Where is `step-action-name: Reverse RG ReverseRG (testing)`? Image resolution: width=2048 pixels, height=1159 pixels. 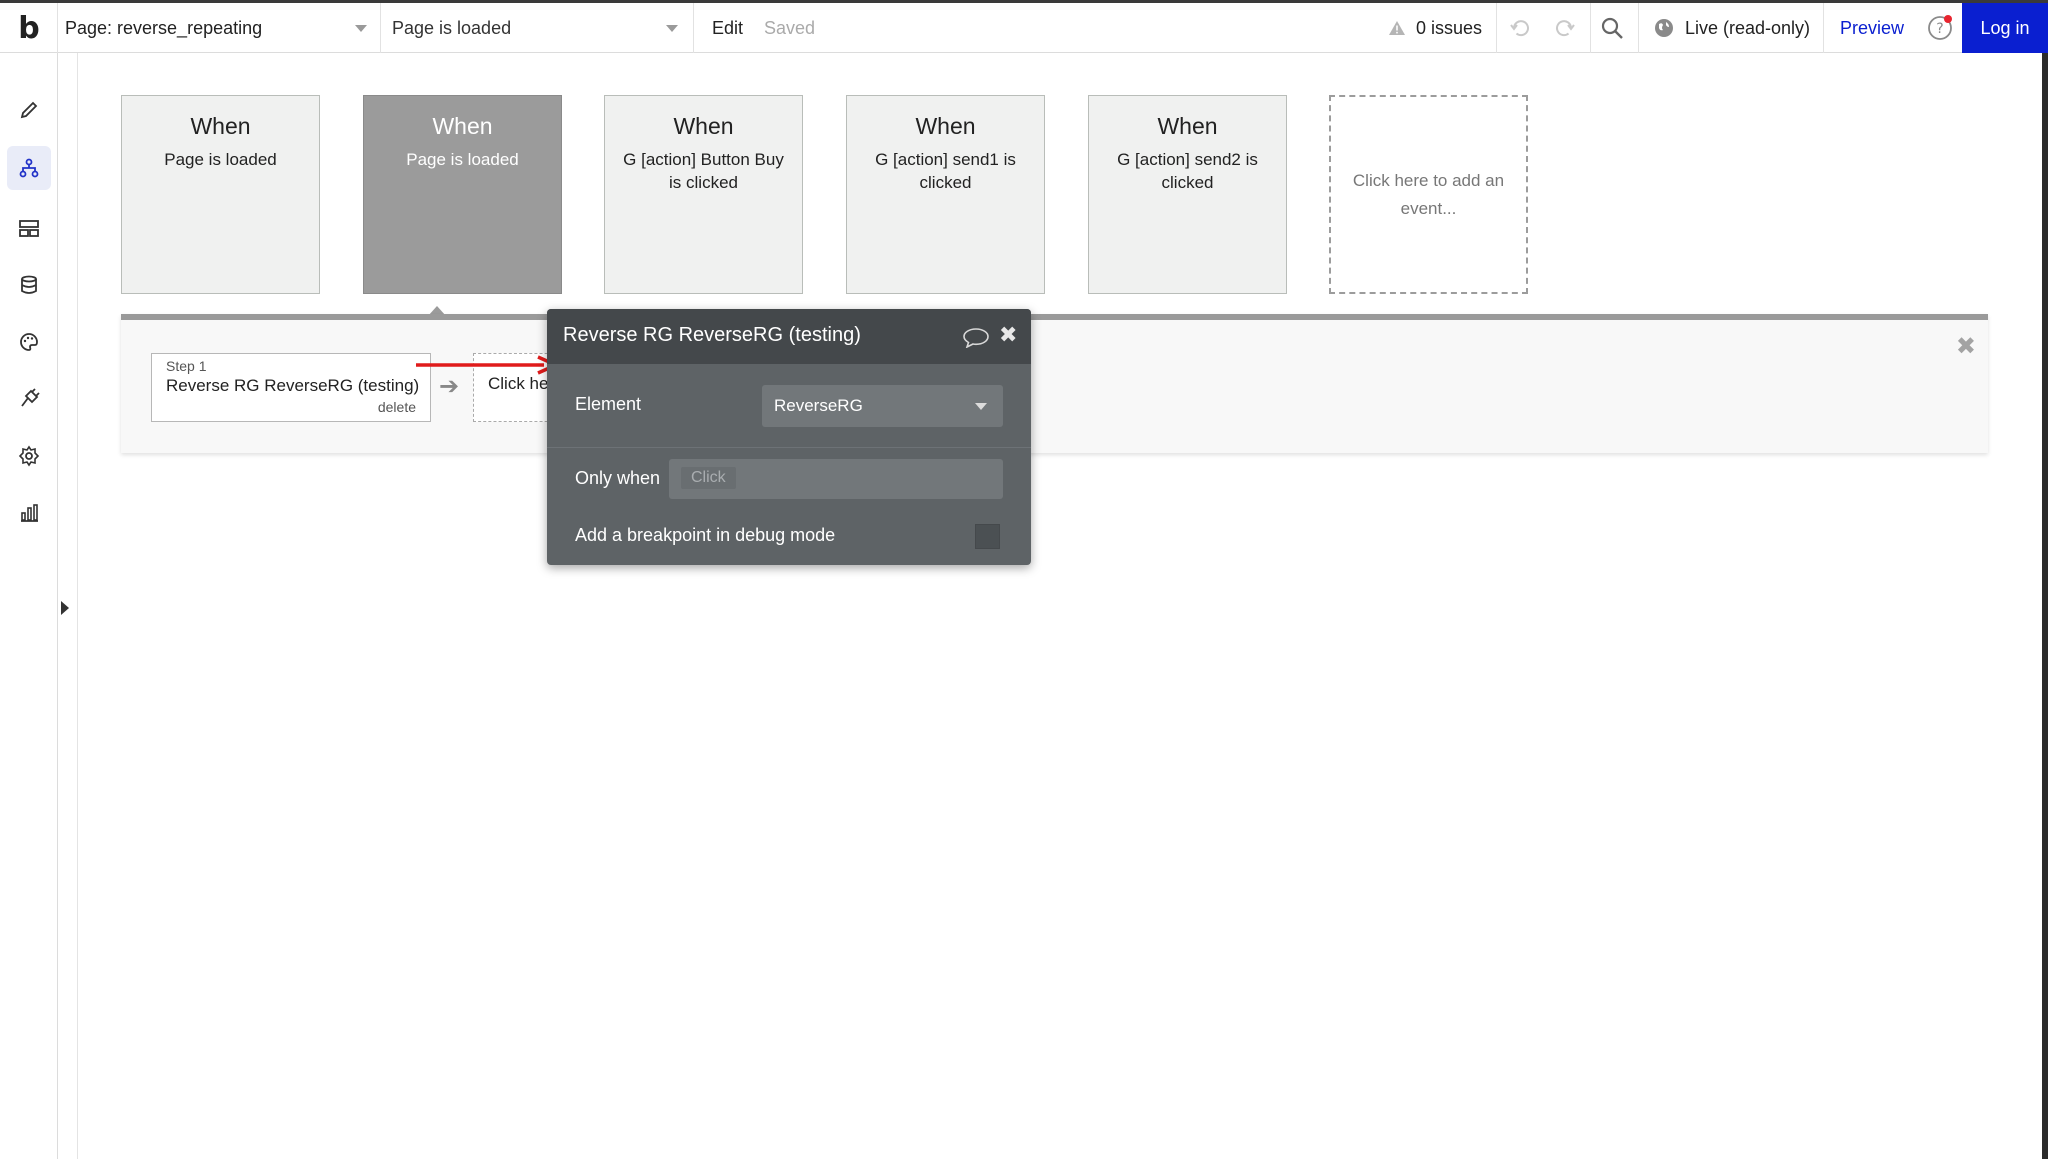 step-action-name: Reverse RG ReverseRG (testing) is located at coordinates (293, 385).